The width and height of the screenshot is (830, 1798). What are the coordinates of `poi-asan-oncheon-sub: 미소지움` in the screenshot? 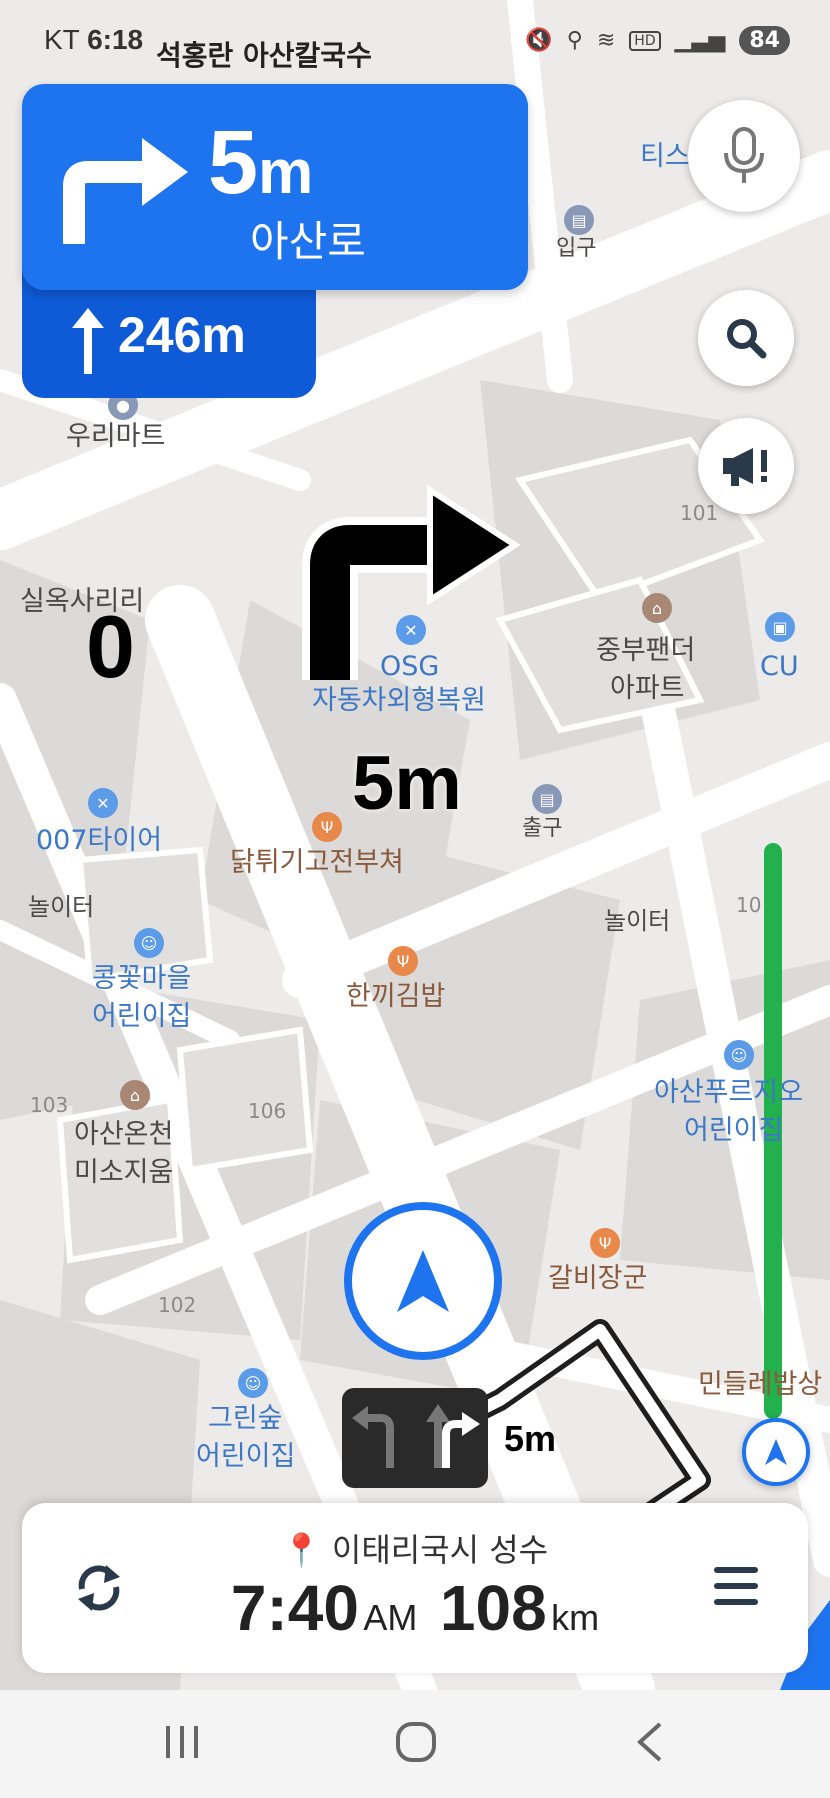 It's located at (124, 1172).